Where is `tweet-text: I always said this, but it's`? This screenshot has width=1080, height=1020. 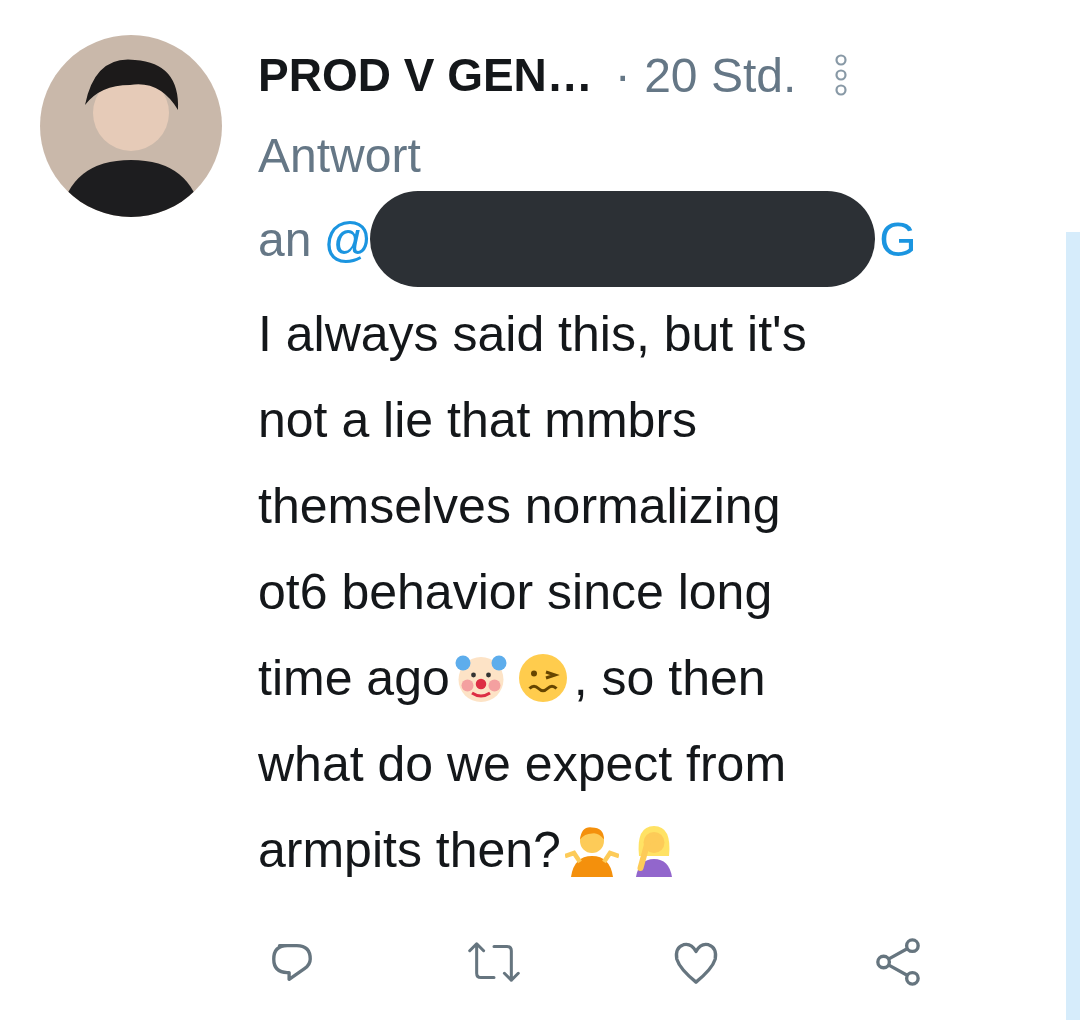 tweet-text: I always said this, but it's is located at coordinates (532, 334).